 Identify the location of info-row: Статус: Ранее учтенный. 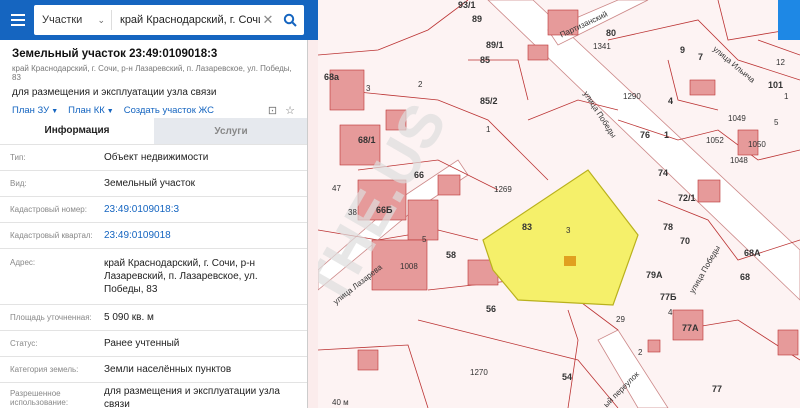
(153, 343).